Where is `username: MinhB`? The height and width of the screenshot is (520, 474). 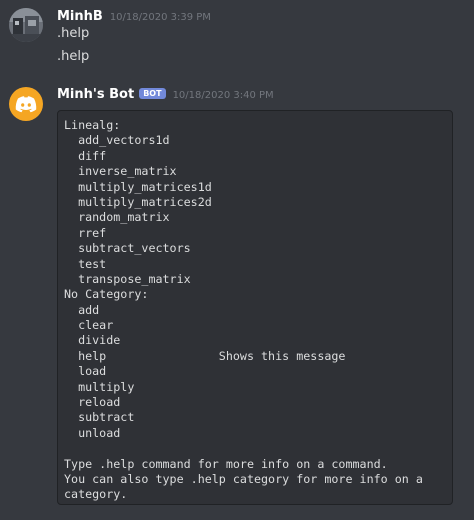 username: MinhB is located at coordinates (80, 16).